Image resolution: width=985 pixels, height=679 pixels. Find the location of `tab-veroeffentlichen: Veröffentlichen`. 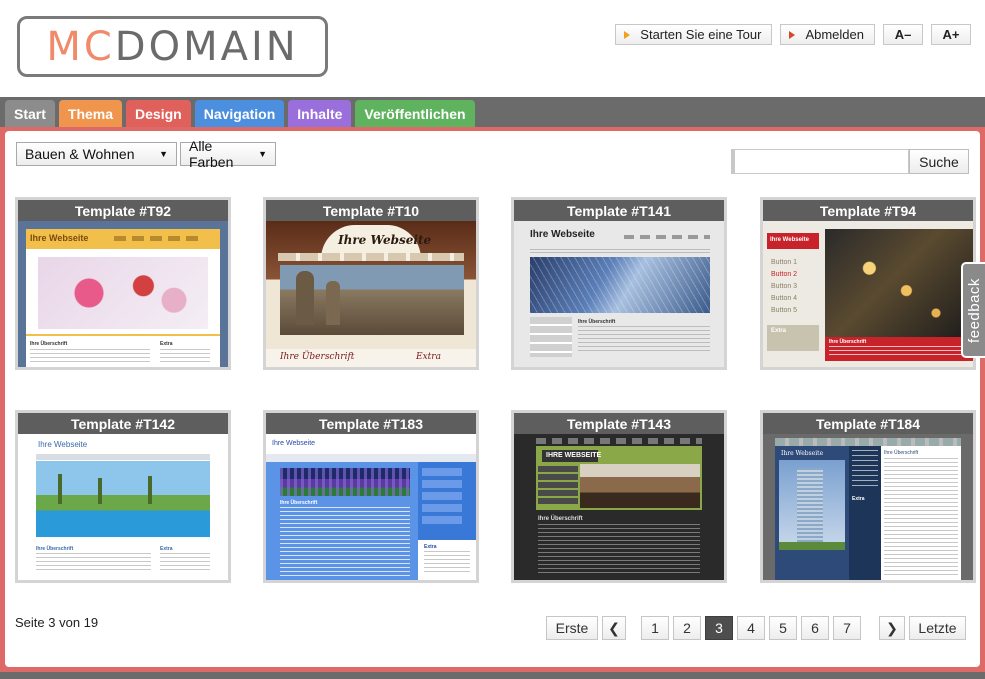

tab-veroeffentlichen: Veröffentlichen is located at coordinates (415, 113).